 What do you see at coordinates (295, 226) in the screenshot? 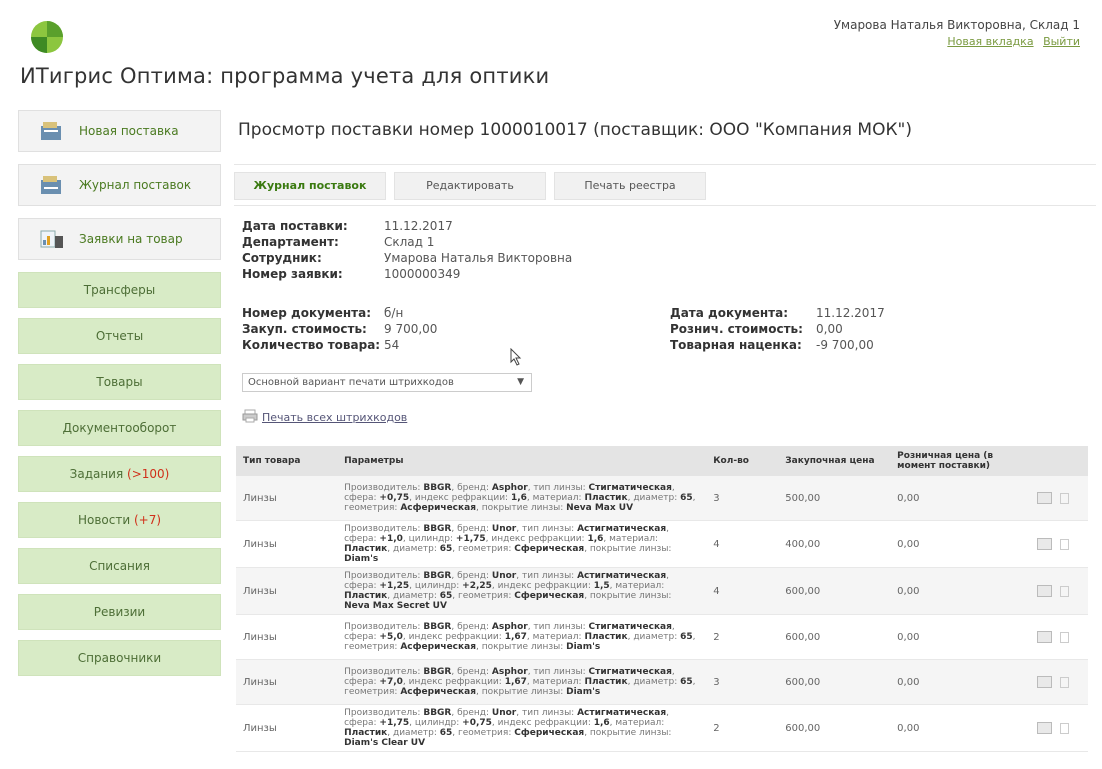
I see `detail-key: Дата поставки:` at bounding box center [295, 226].